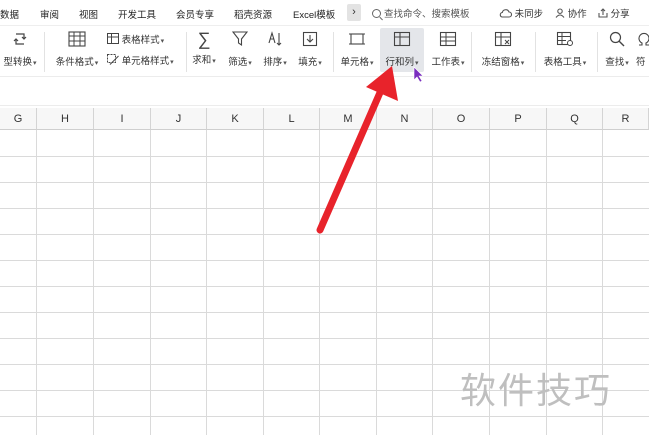 Image resolution: width=649 pixels, height=435 pixels. What do you see at coordinates (49, 14) in the screenshot?
I see `tab-review: 审阅` at bounding box center [49, 14].